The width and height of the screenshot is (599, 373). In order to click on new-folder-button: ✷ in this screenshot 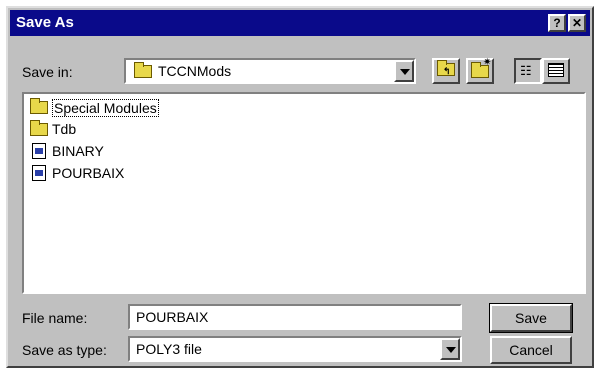, I will do `click(480, 70)`.